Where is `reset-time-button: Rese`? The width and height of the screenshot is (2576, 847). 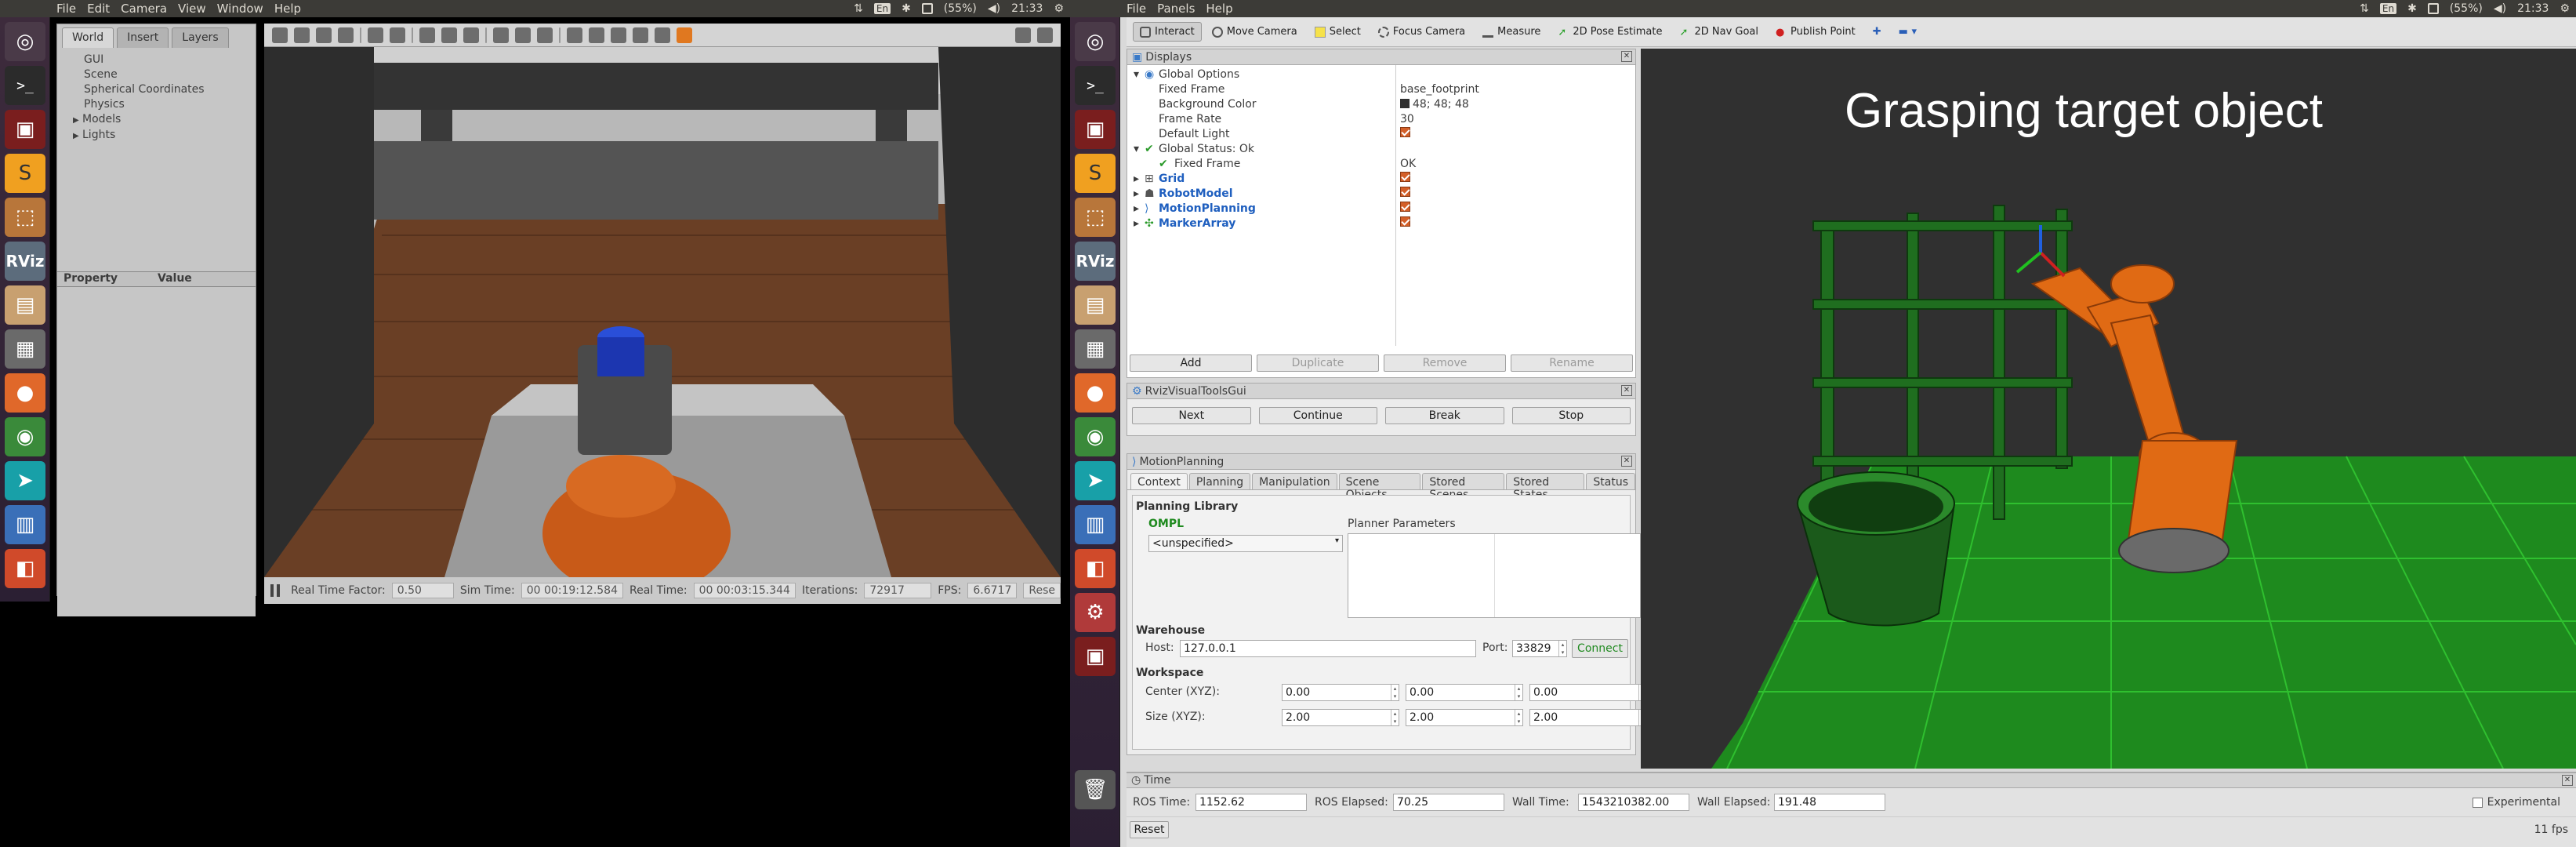 reset-time-button: Rese is located at coordinates (1042, 590).